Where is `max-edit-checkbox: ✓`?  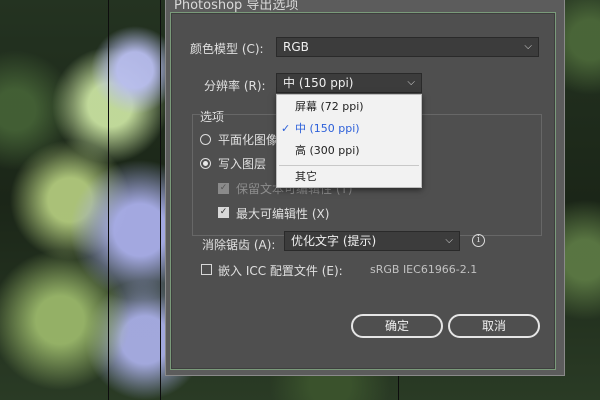
max-edit-checkbox: ✓ is located at coordinates (223, 212).